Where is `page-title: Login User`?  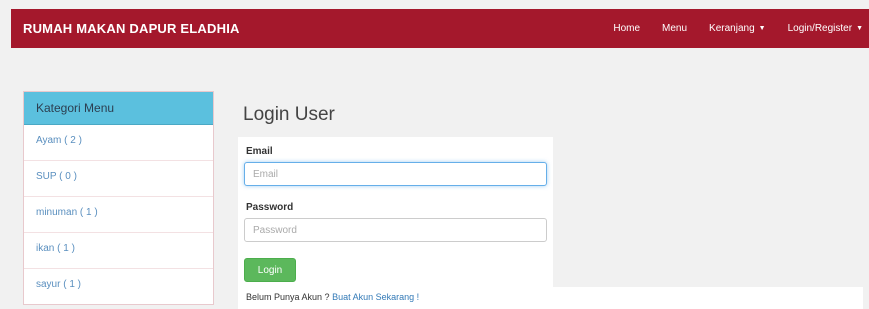 page-title: Login User is located at coordinates (289, 114).